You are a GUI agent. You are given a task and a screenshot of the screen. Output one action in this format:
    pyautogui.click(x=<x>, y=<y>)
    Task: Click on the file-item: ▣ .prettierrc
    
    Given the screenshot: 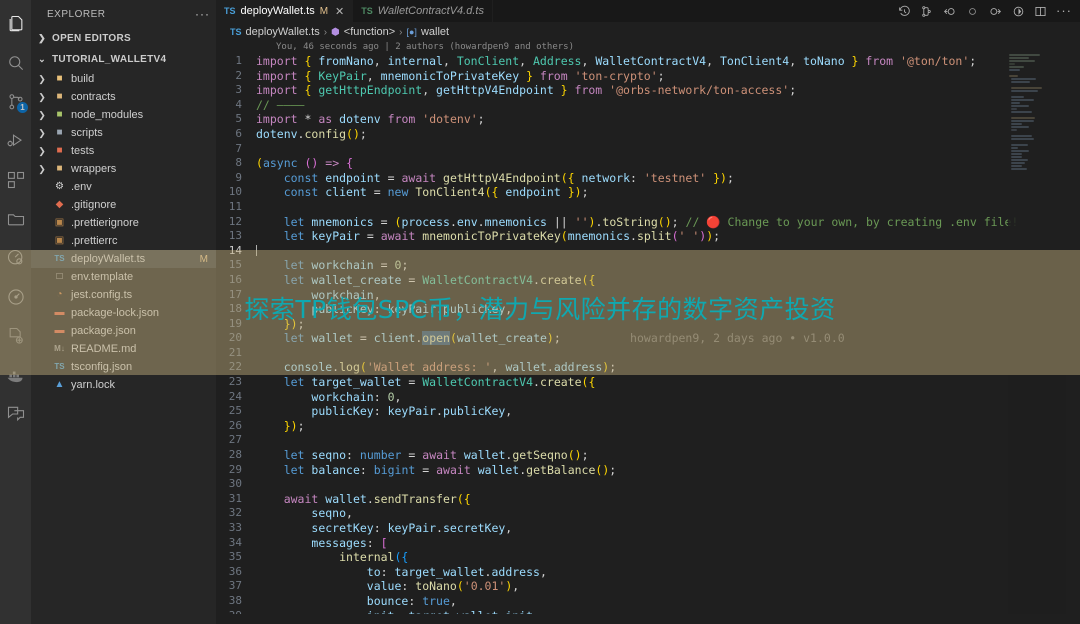 What is the action you would take?
    pyautogui.click(x=123, y=241)
    